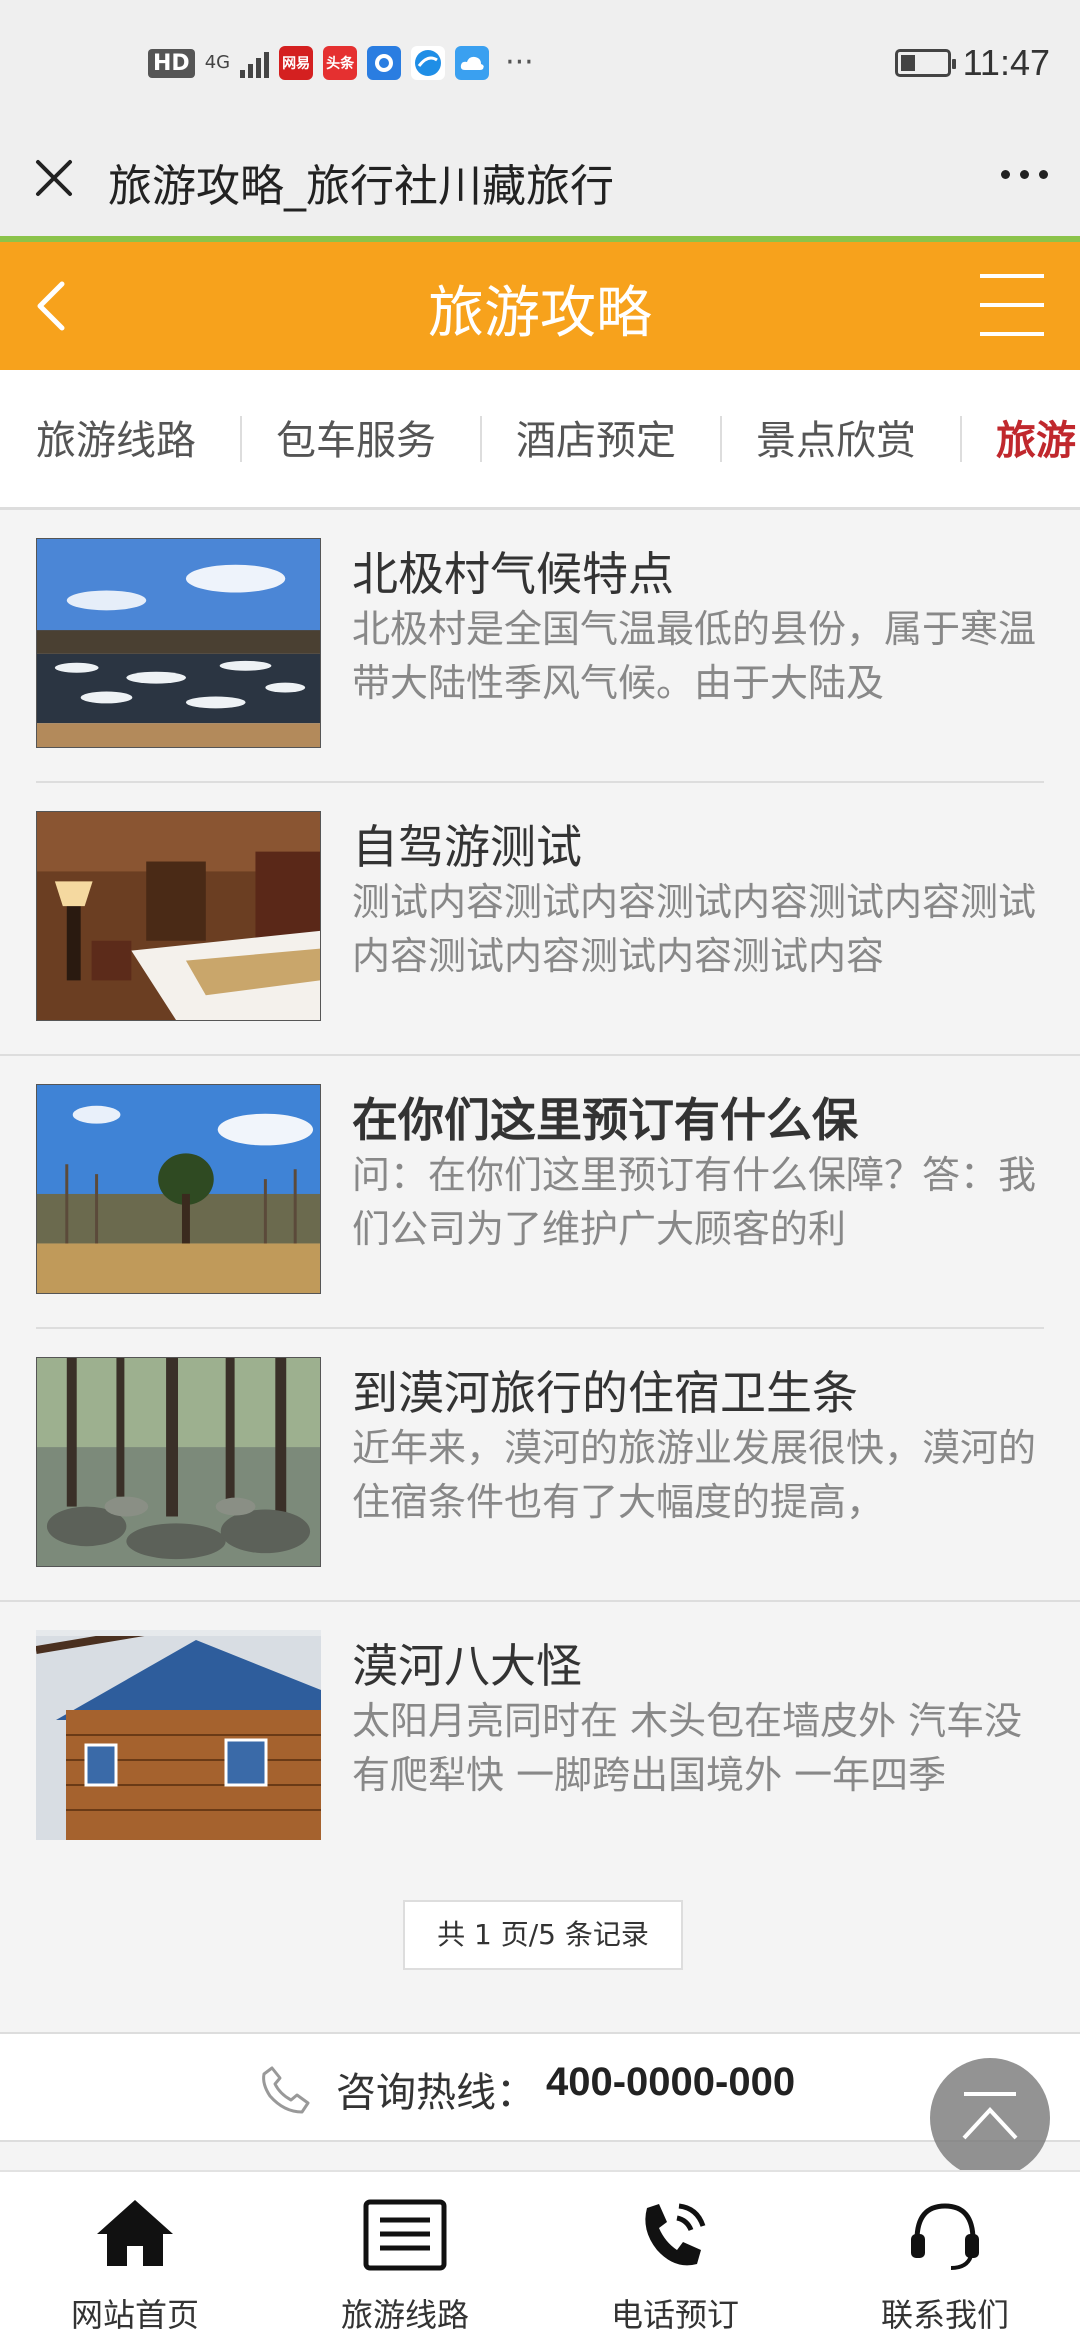  What do you see at coordinates (178, 1189) in the screenshot?
I see `meadow-trees-image` at bounding box center [178, 1189].